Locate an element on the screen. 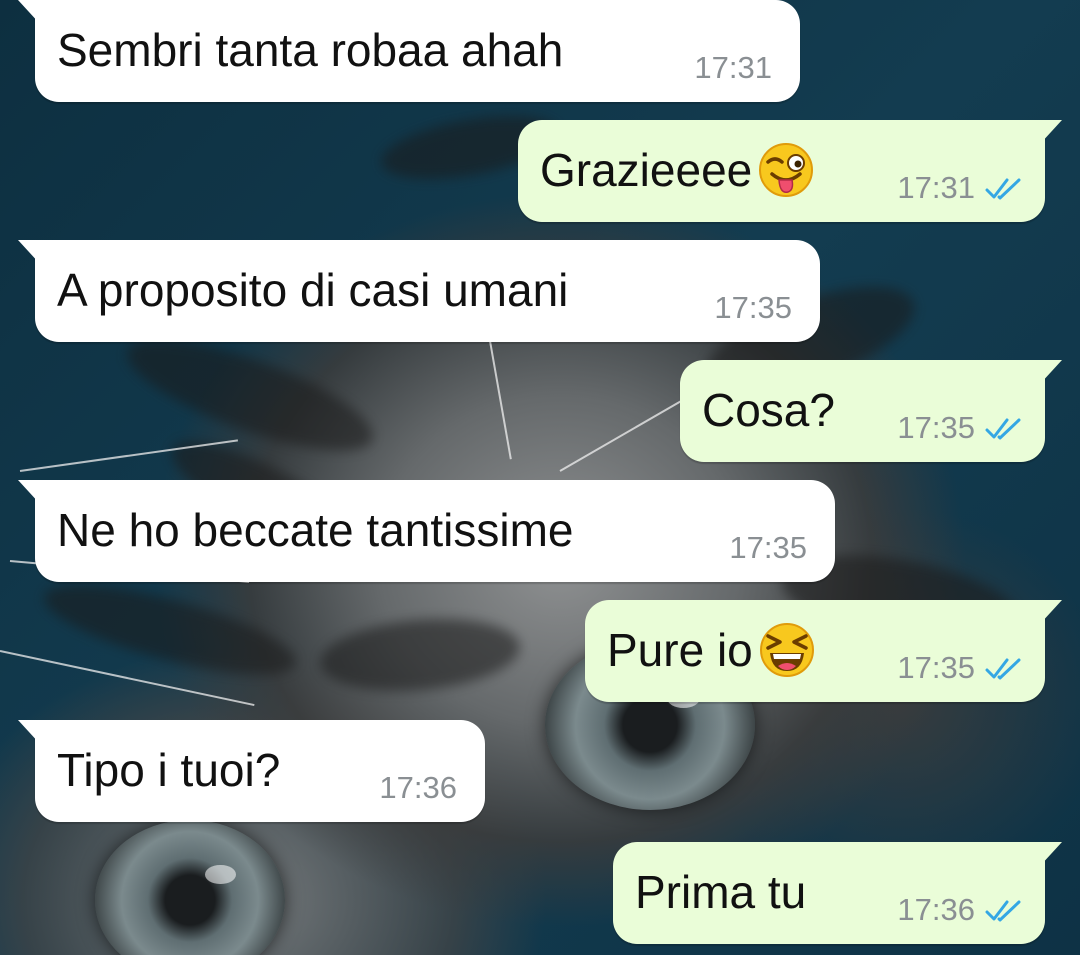  message-bubble-incoming: Tipo i tuoi? 17:36 is located at coordinates (251, 771).